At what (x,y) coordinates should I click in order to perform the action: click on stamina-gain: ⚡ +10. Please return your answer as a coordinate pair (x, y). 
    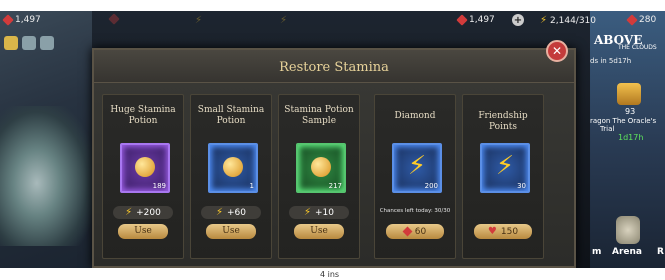
    Looking at the image, I should click on (319, 212).